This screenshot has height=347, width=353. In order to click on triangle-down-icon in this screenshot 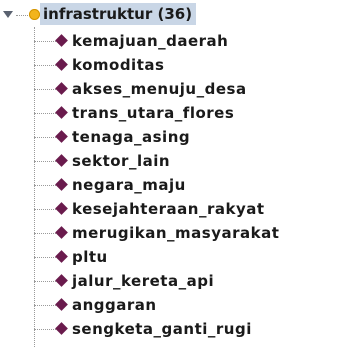, I will do `click(8, 14)`.